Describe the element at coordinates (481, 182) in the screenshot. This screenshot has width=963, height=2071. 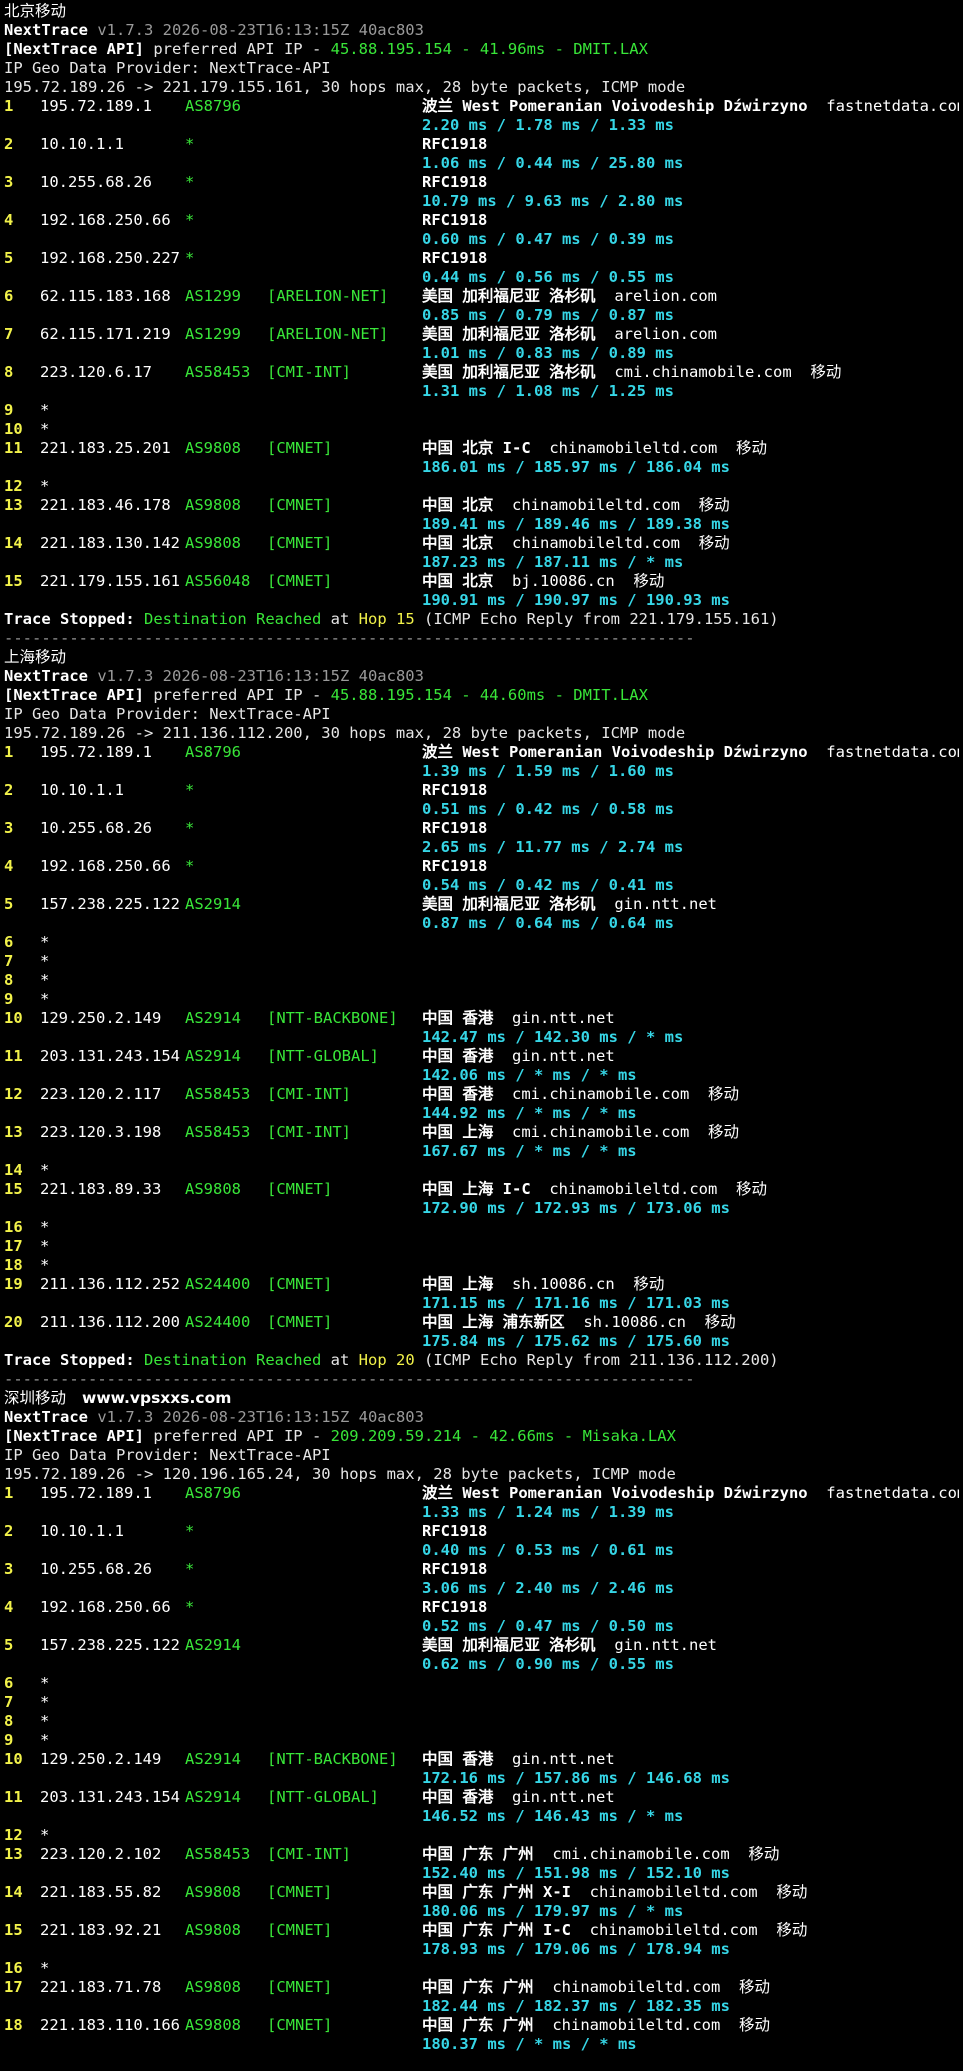
I see `hop-row: 3 10.255.68.26 * RFC1918` at that location.